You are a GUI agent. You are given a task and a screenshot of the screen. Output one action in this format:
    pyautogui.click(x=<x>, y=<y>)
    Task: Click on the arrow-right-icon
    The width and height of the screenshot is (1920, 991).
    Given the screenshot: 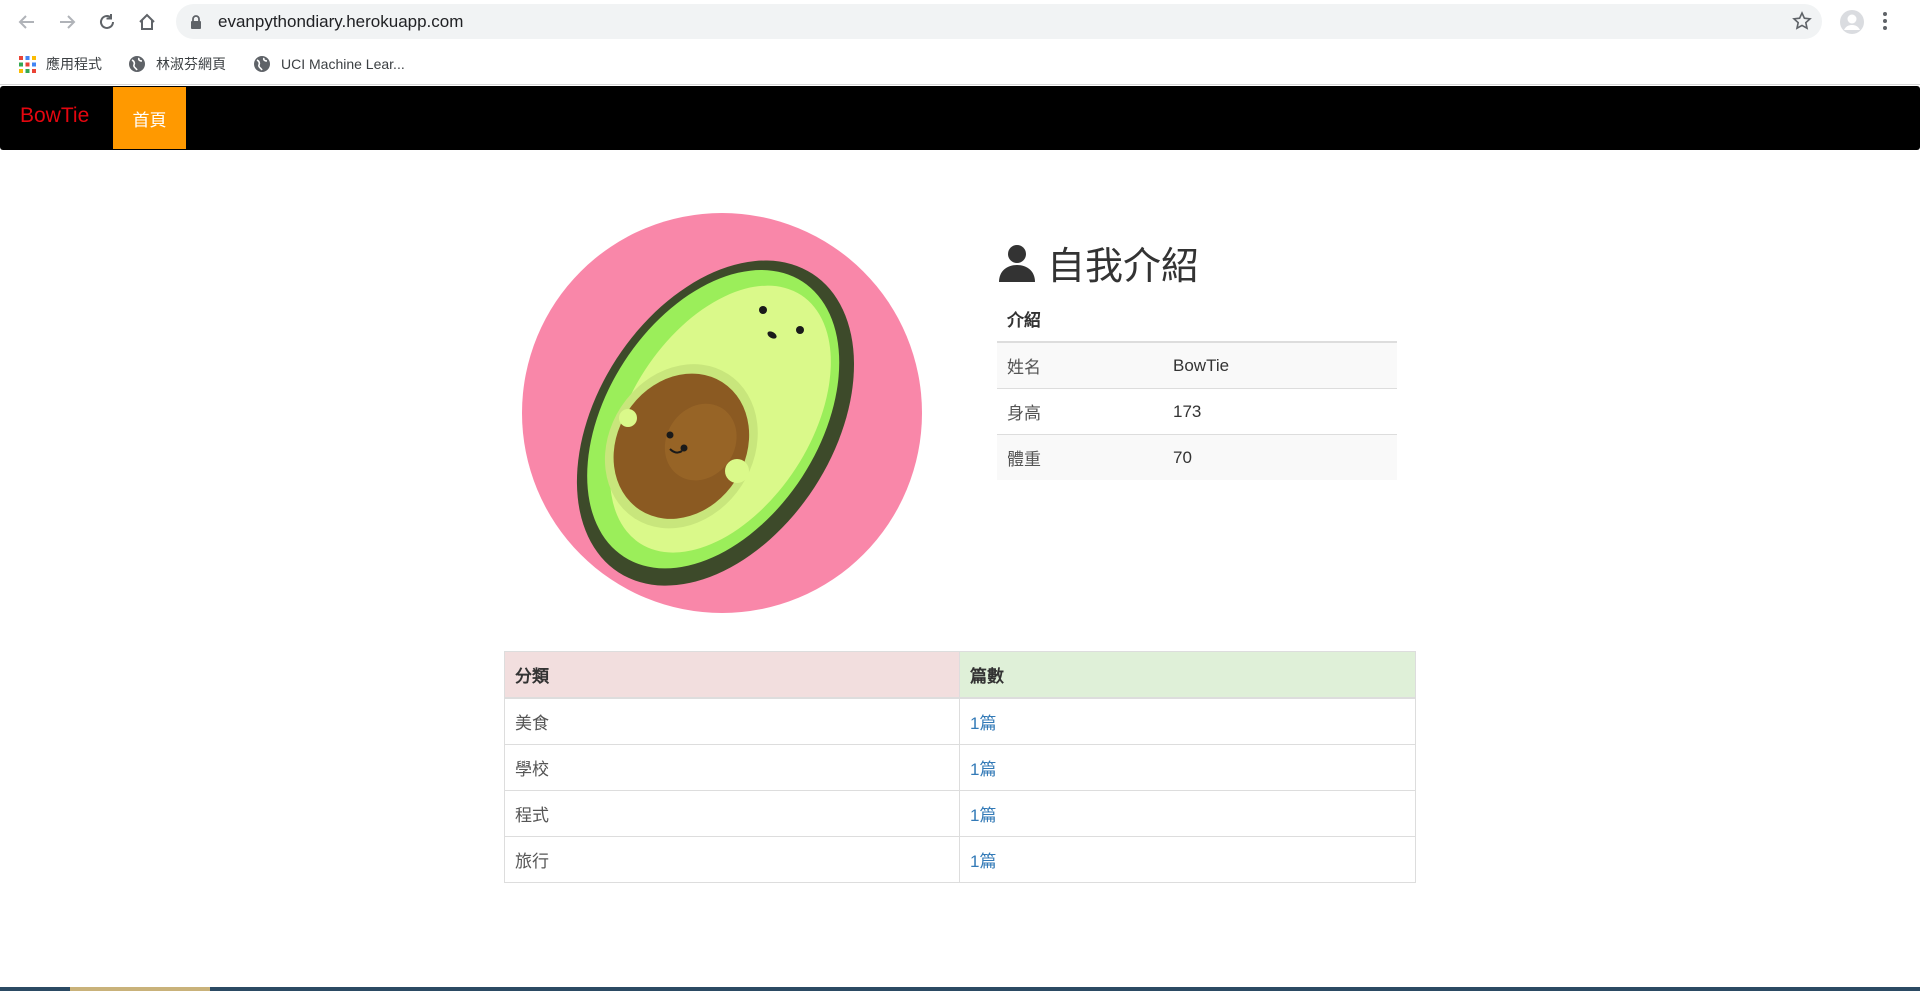 What is the action you would take?
    pyautogui.click(x=68, y=22)
    